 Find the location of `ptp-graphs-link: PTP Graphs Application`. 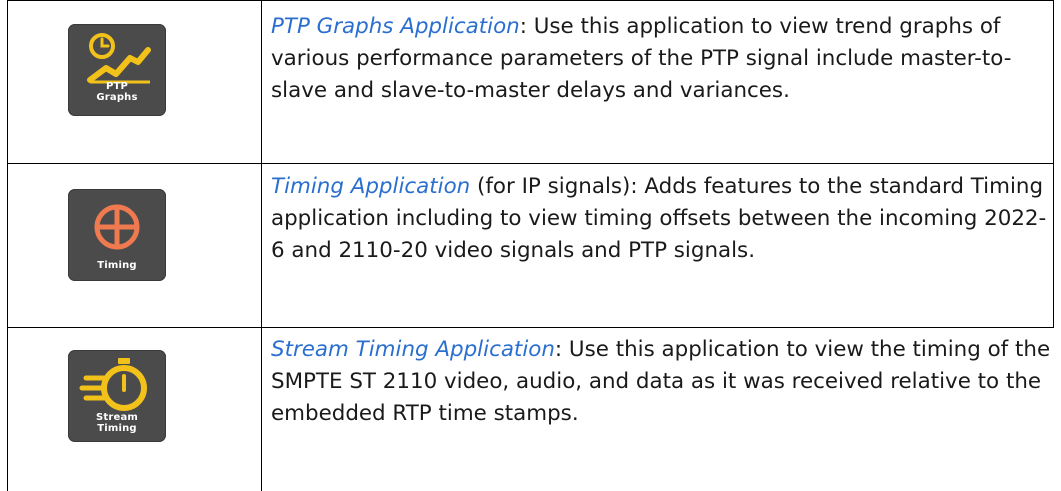

ptp-graphs-link: PTP Graphs Application is located at coordinates (395, 26).